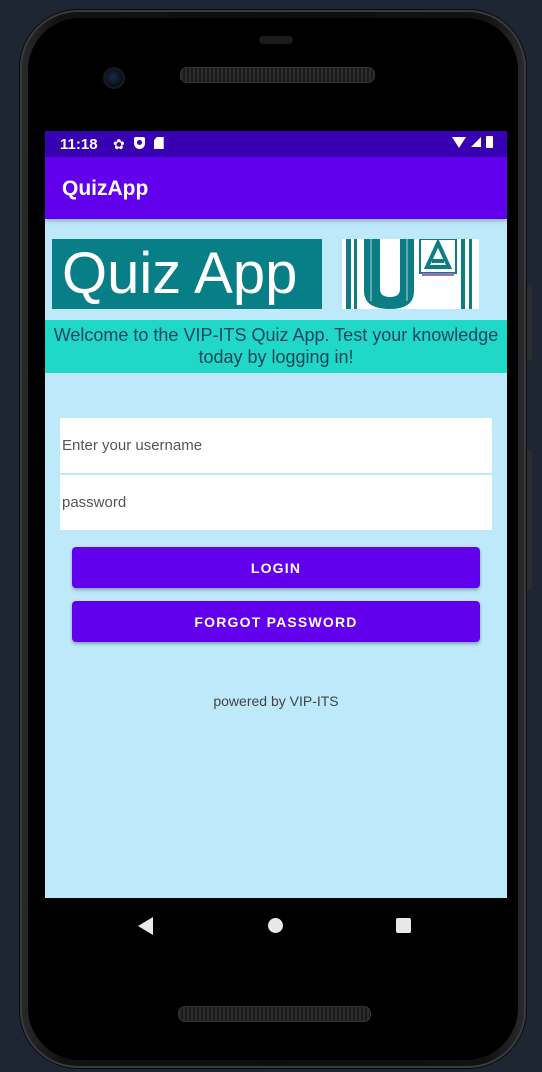 This screenshot has height=1072, width=542. Describe the element at coordinates (158, 143) in the screenshot. I see `sd-card-icon` at that location.